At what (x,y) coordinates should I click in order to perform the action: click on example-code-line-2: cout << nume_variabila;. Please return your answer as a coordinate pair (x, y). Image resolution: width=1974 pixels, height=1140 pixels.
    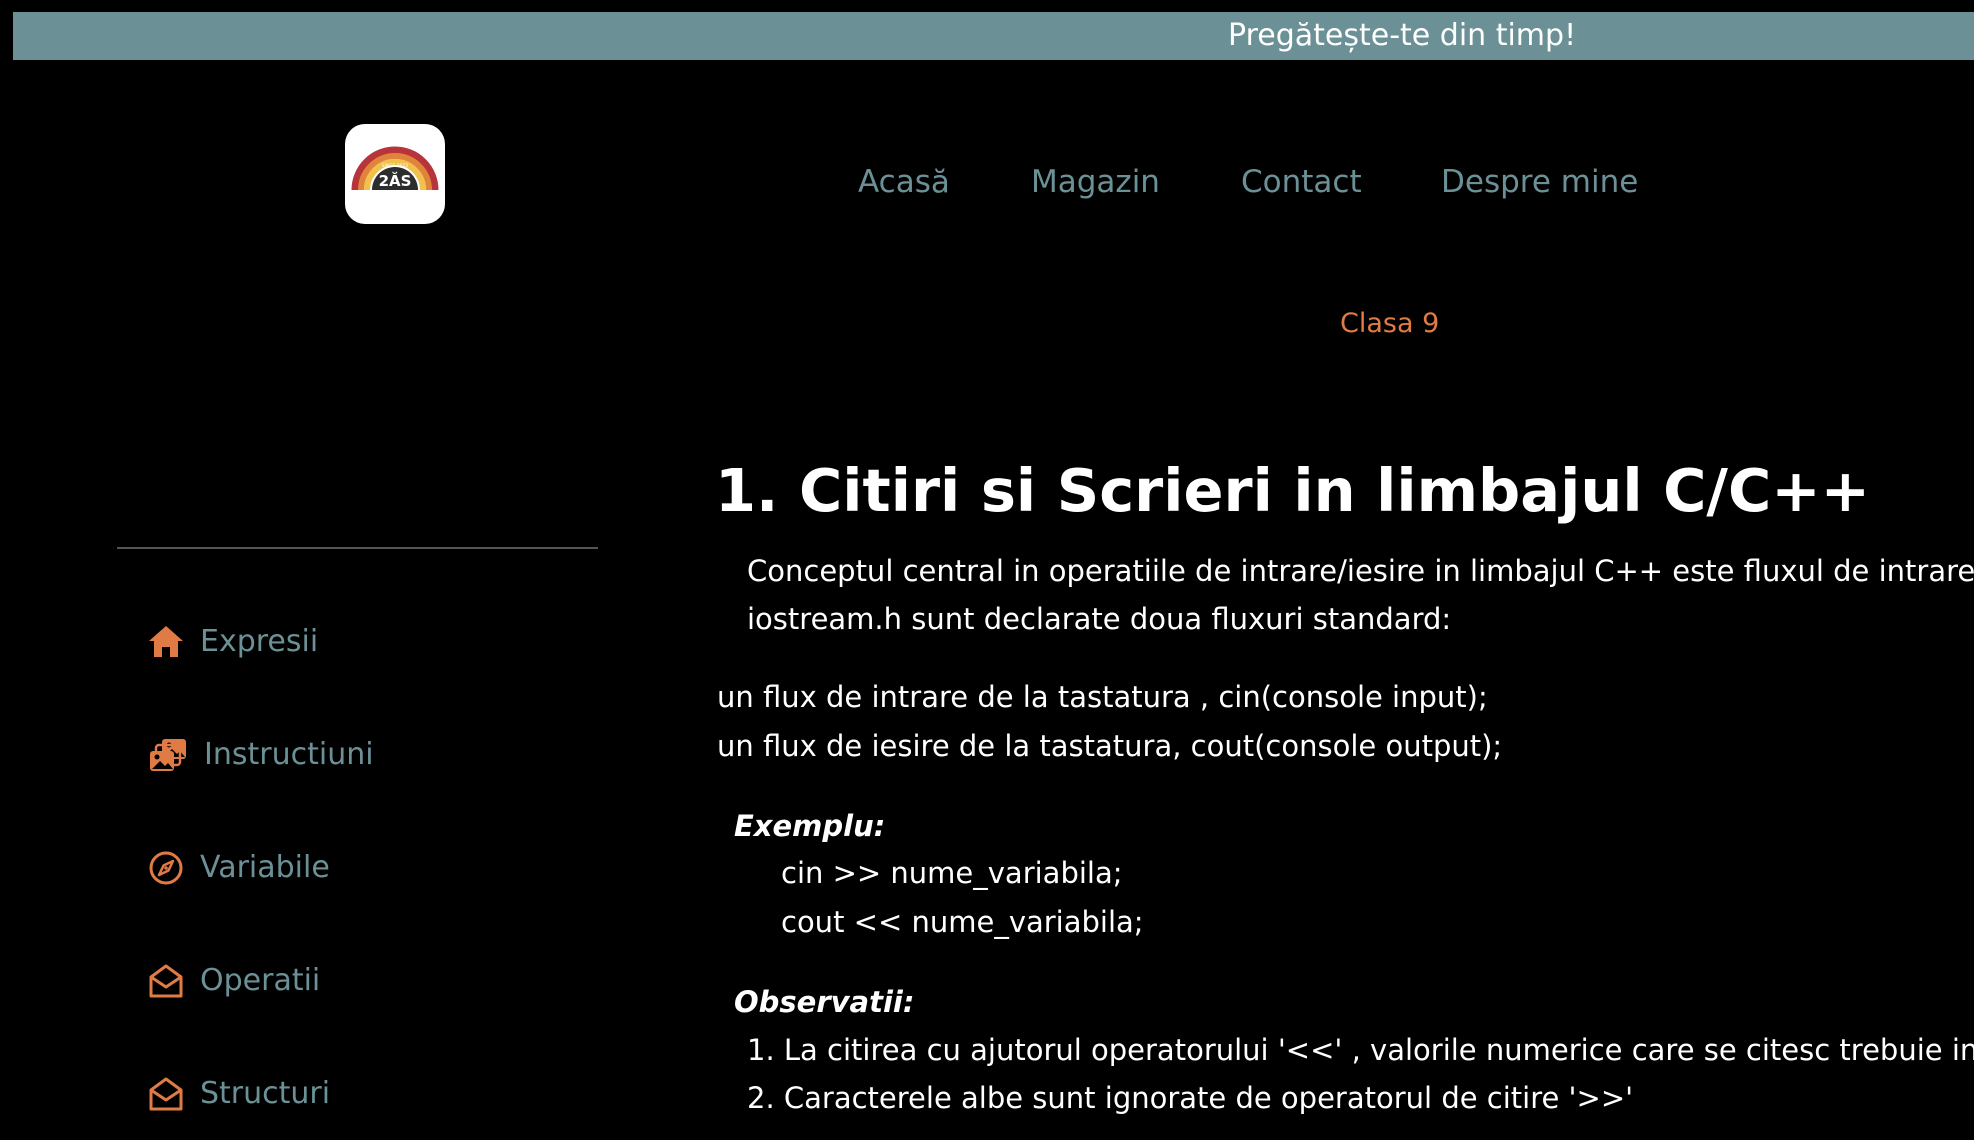
    Looking at the image, I should click on (962, 922).